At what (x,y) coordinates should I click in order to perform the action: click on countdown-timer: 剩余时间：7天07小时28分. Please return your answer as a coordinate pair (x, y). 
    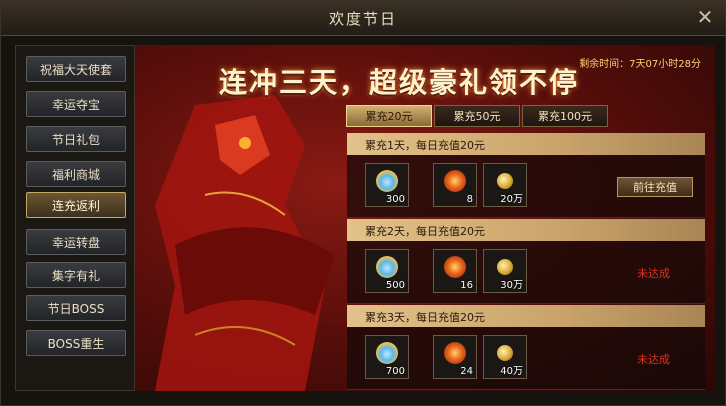
    Looking at the image, I should click on (640, 64).